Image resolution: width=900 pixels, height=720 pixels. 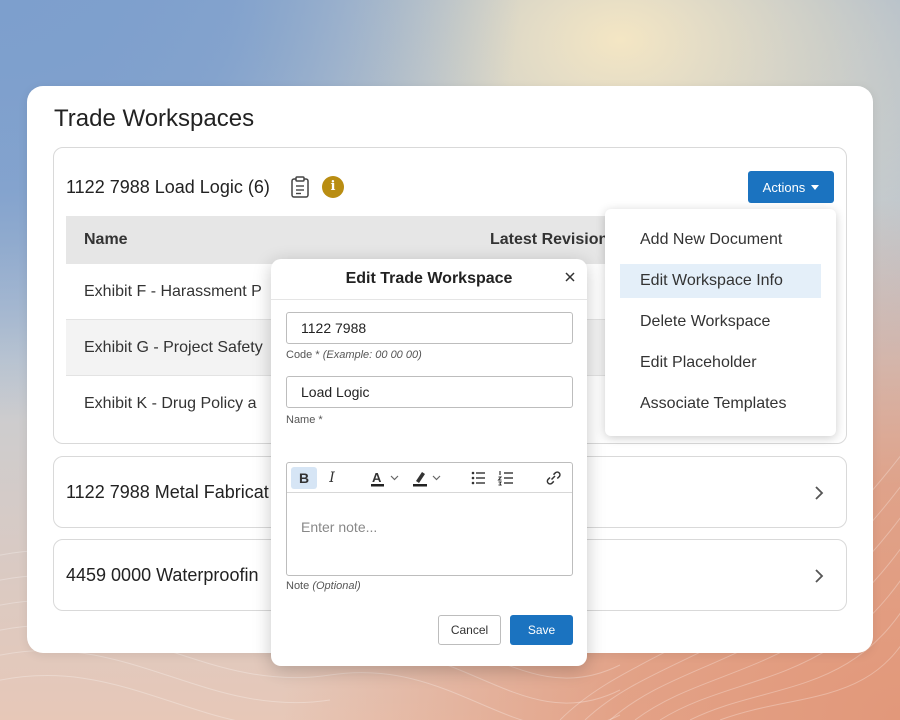 I want to click on close-icon, so click(x=570, y=277).